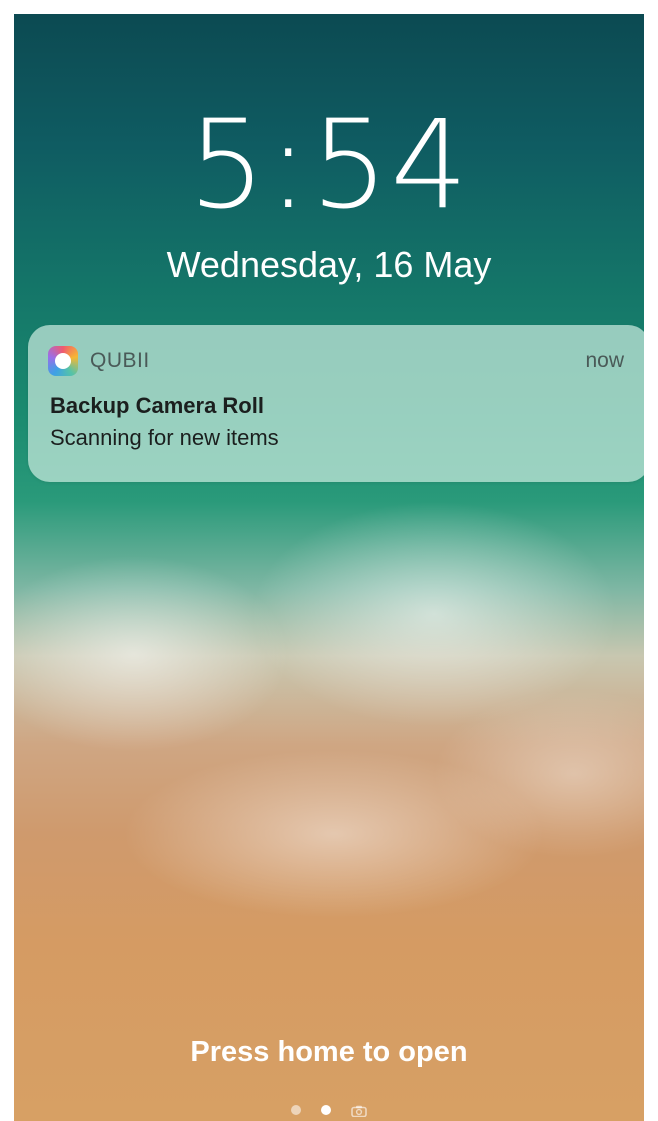 This screenshot has width=658, height=1121. Describe the element at coordinates (296, 1110) in the screenshot. I see `page-dot` at that location.